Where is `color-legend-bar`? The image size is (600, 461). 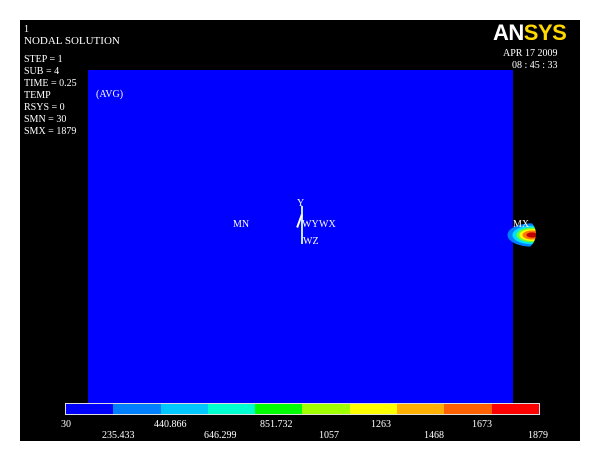 color-legend-bar is located at coordinates (302, 409).